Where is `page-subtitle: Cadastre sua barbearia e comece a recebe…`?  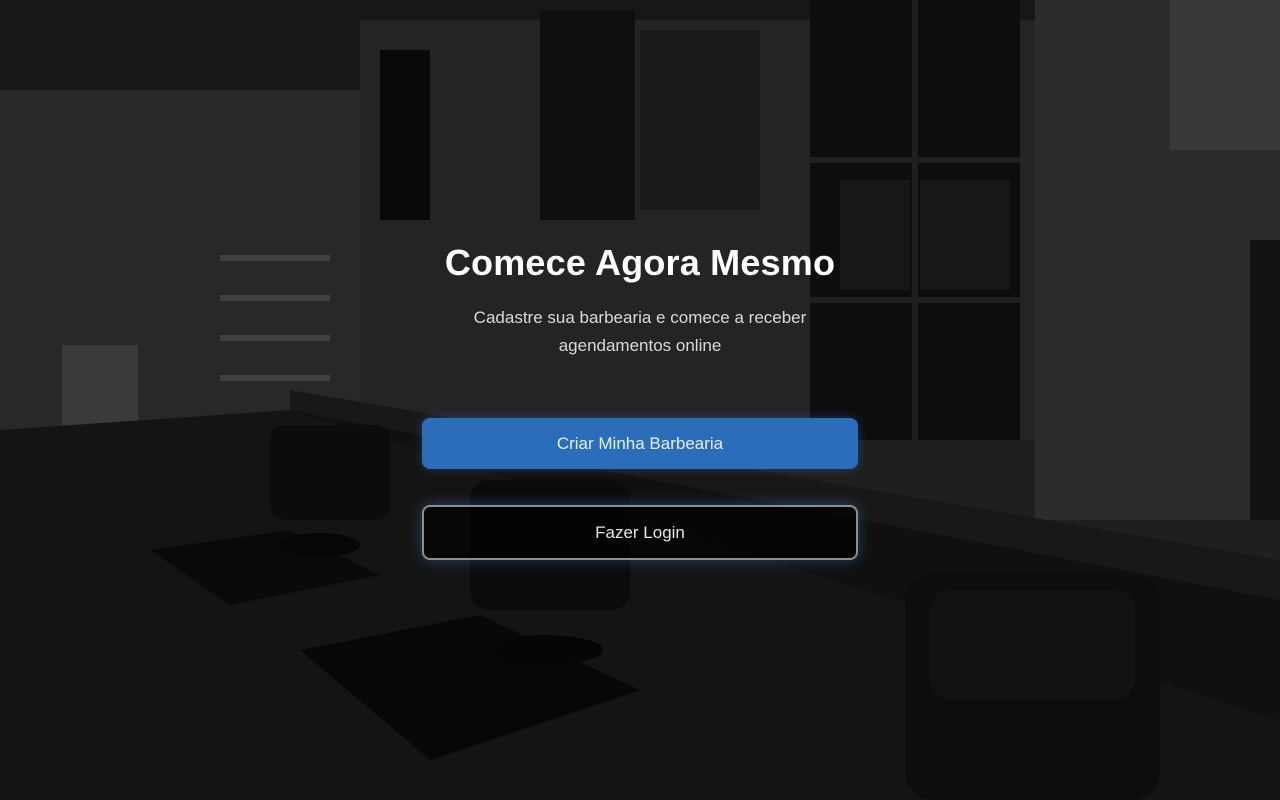
page-subtitle: Cadastre sua barbearia e comece a recebe… is located at coordinates (640, 331).